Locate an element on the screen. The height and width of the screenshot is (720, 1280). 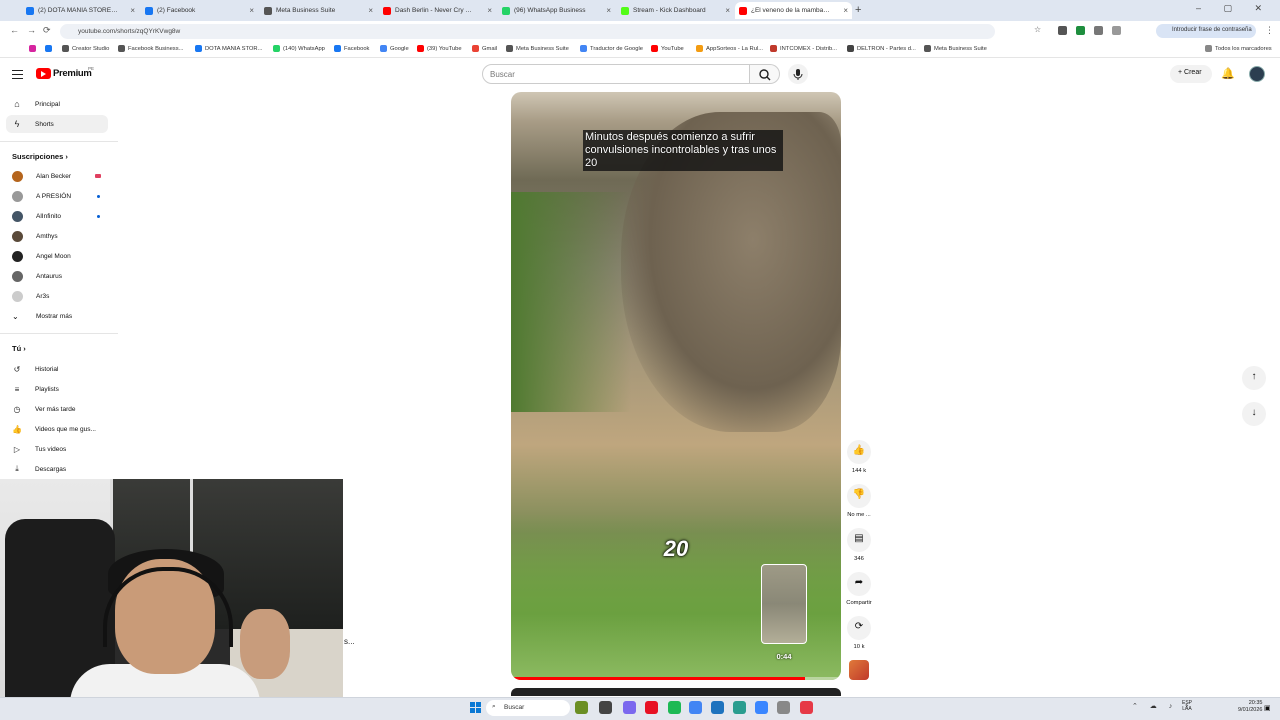
bookmark-item: YouTube is located at coordinates (667, 48).